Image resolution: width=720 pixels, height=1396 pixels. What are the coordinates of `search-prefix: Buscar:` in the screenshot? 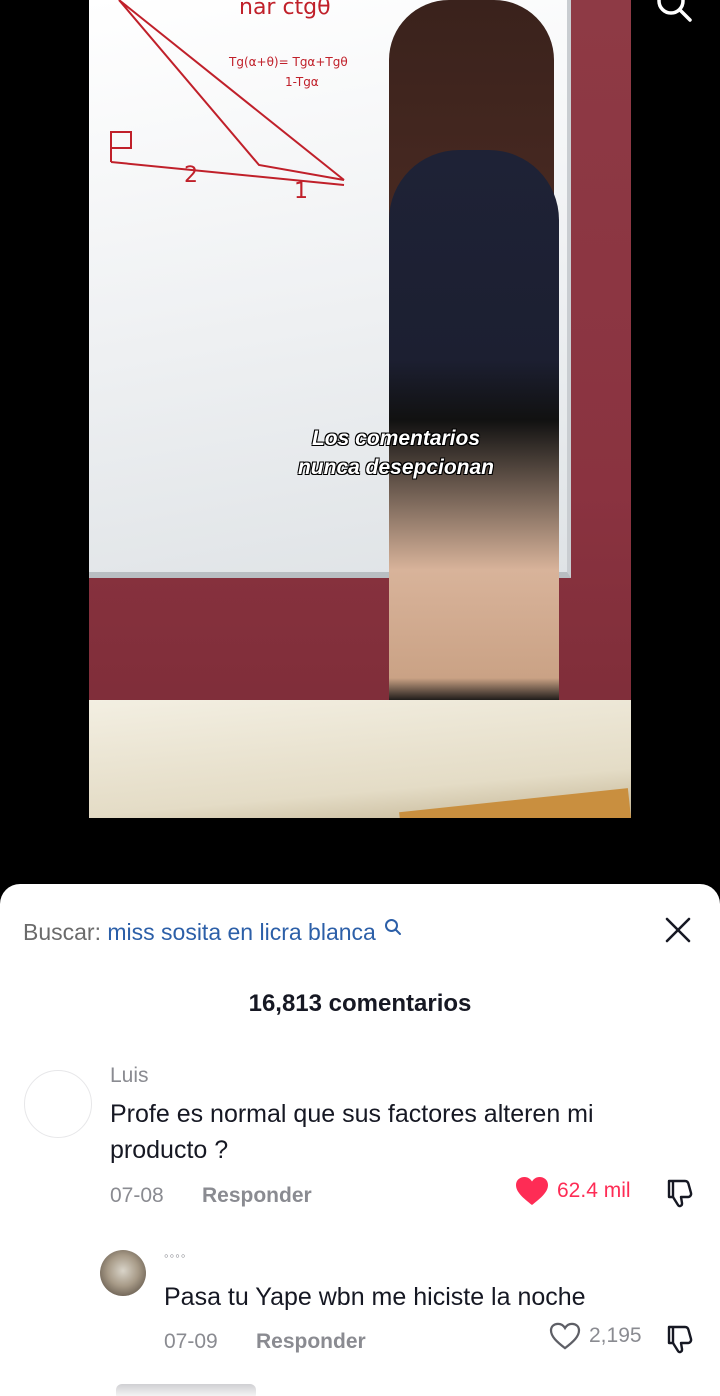 It's located at (62, 932).